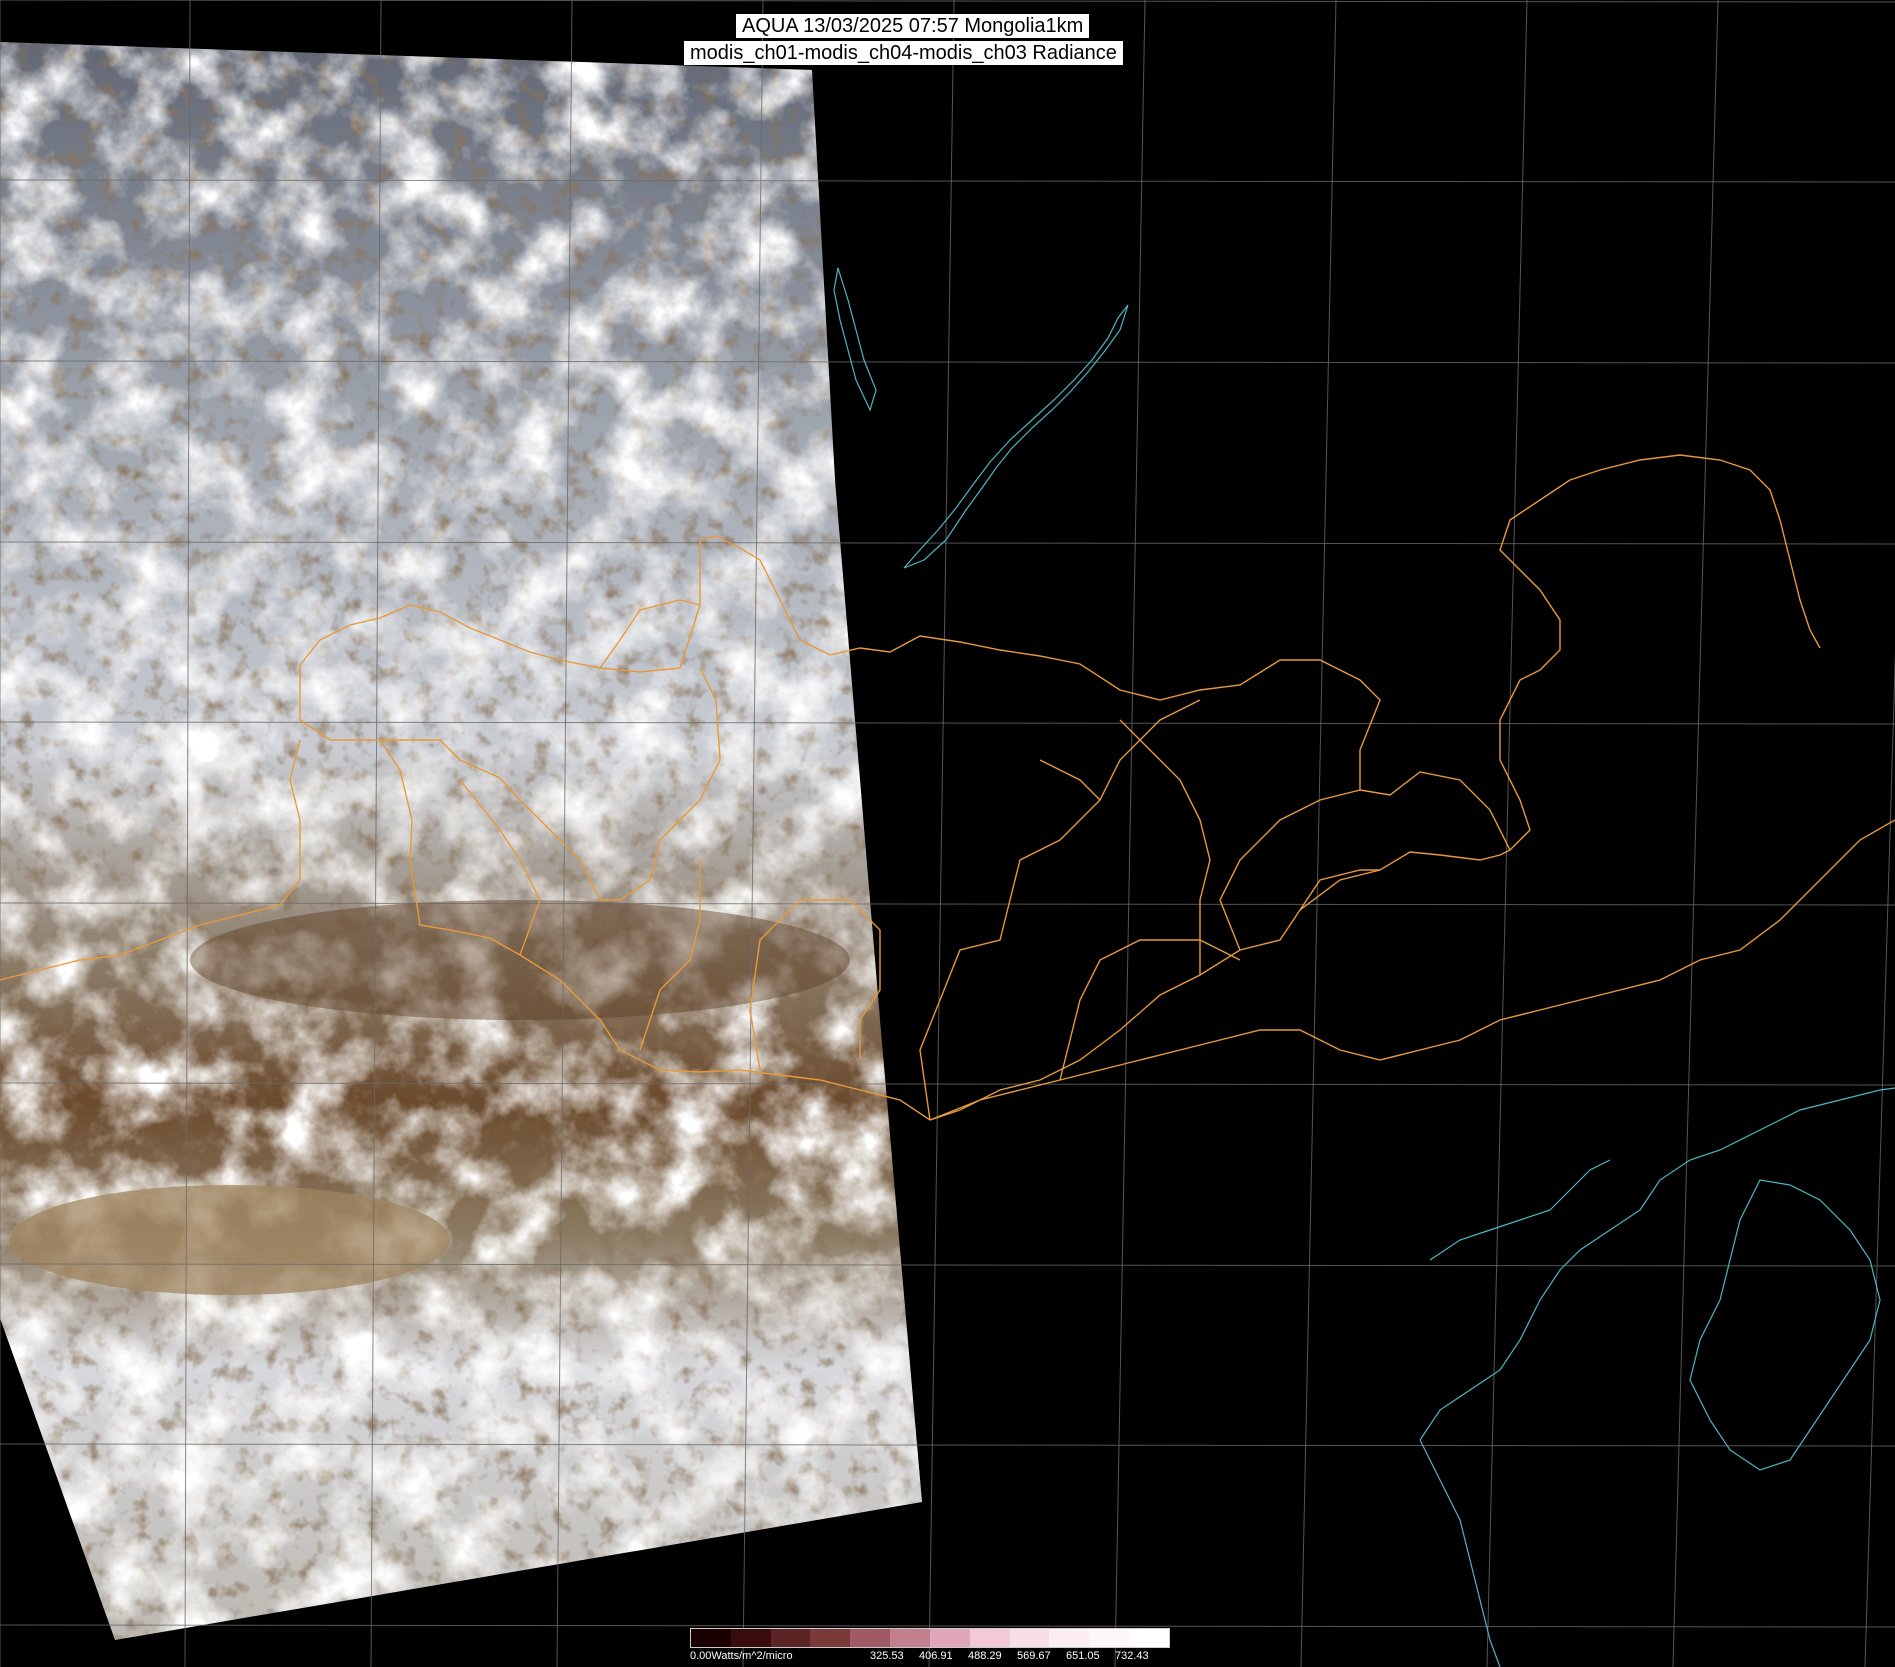  I want to click on colorbar-unit-label: 0.00Watts/m^2/micro, so click(741, 1656).